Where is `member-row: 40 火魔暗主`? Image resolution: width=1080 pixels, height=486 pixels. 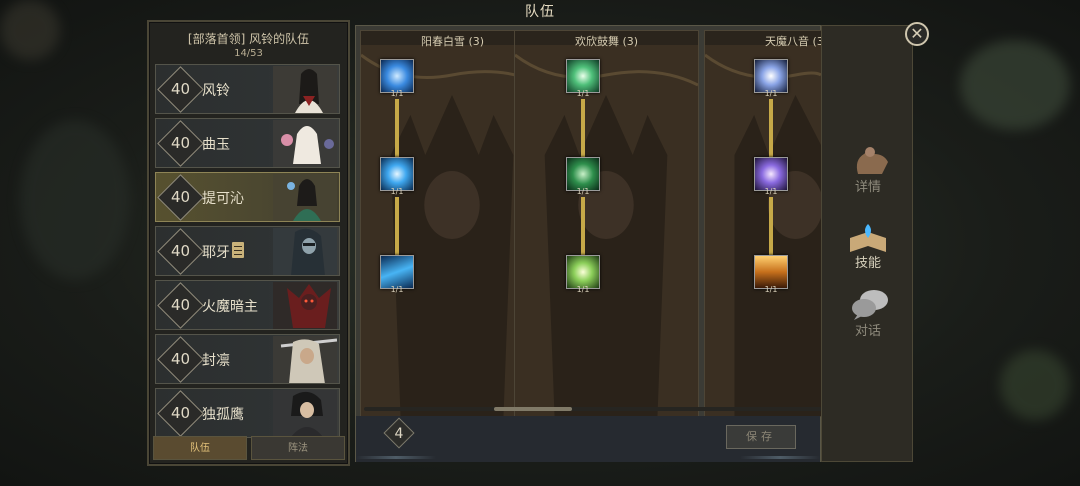 member-row: 40 火魔暗主 is located at coordinates (247, 305).